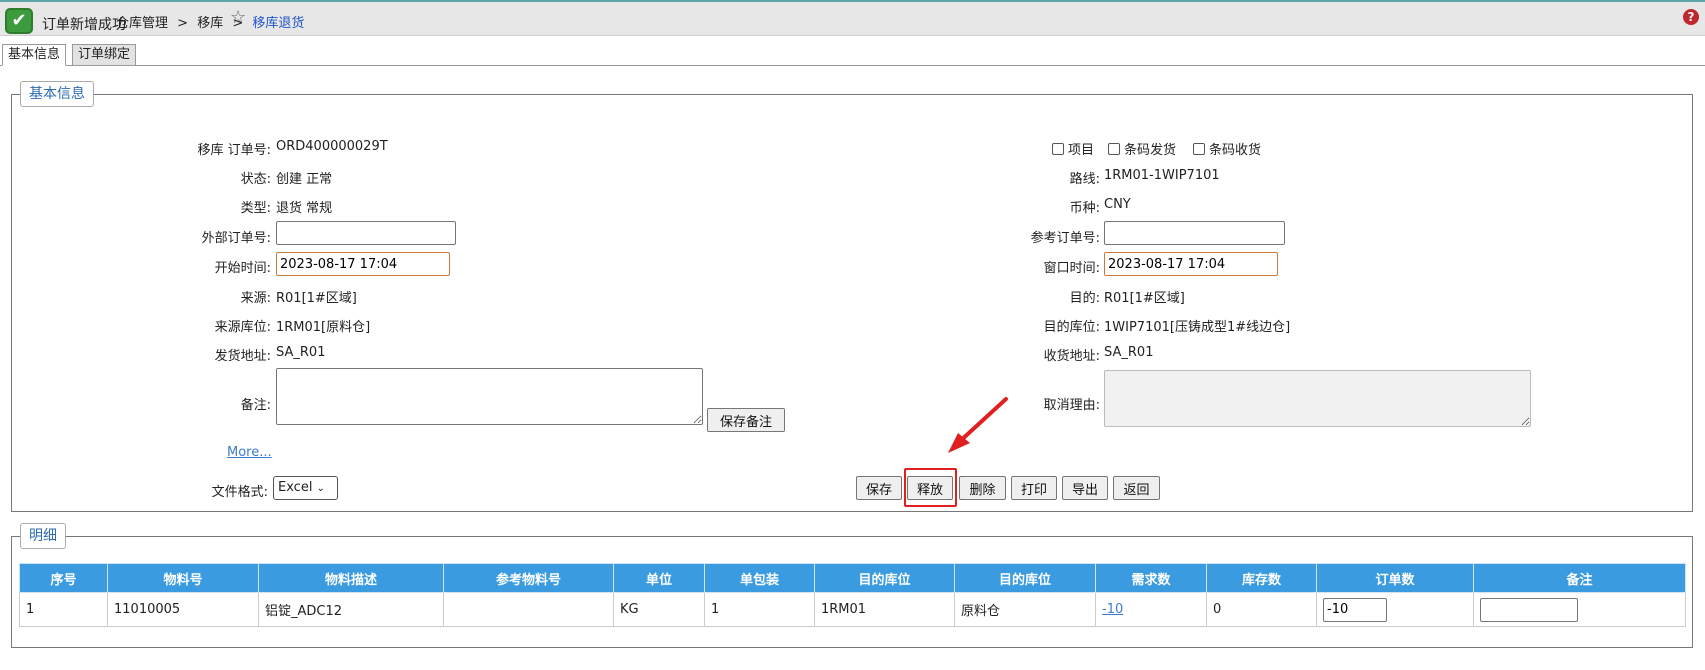  I want to click on file-format-select: Excel ⌄, so click(305, 488).